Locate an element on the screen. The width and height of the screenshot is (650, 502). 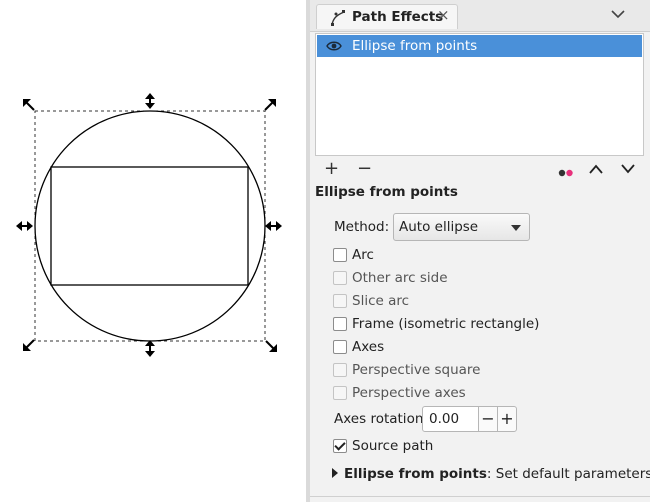
list-item-label: Ellipse from points is located at coordinates (415, 46).